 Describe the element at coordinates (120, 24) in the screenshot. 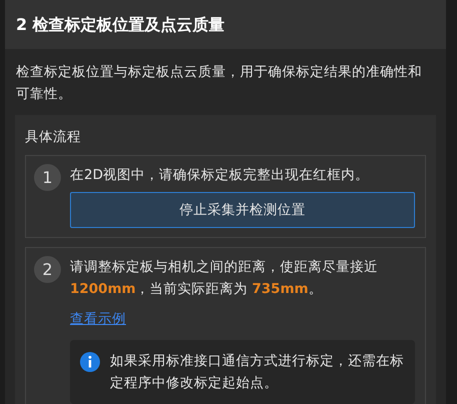

I see `section-title: 2 检查标定板位置及点云质量` at that location.